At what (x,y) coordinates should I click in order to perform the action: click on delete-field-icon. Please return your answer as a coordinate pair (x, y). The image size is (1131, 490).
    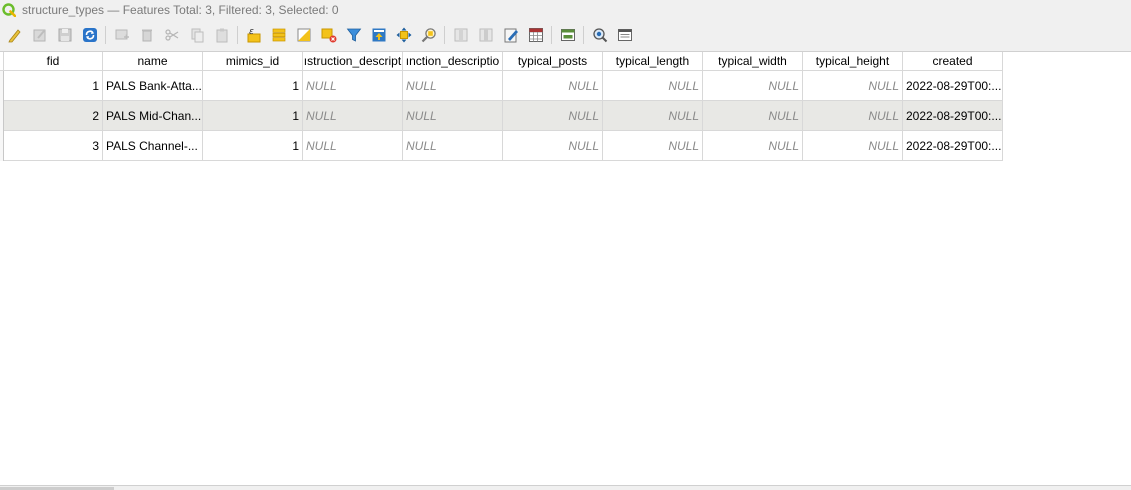
    Looking at the image, I should click on (485, 35).